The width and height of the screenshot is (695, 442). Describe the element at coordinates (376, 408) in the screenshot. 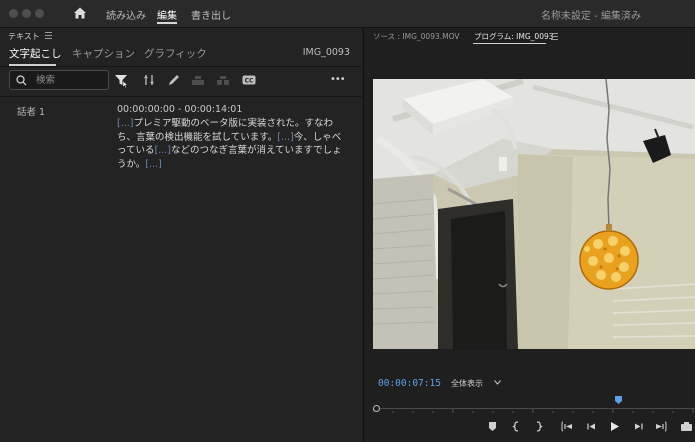

I see `zoom-handle` at that location.